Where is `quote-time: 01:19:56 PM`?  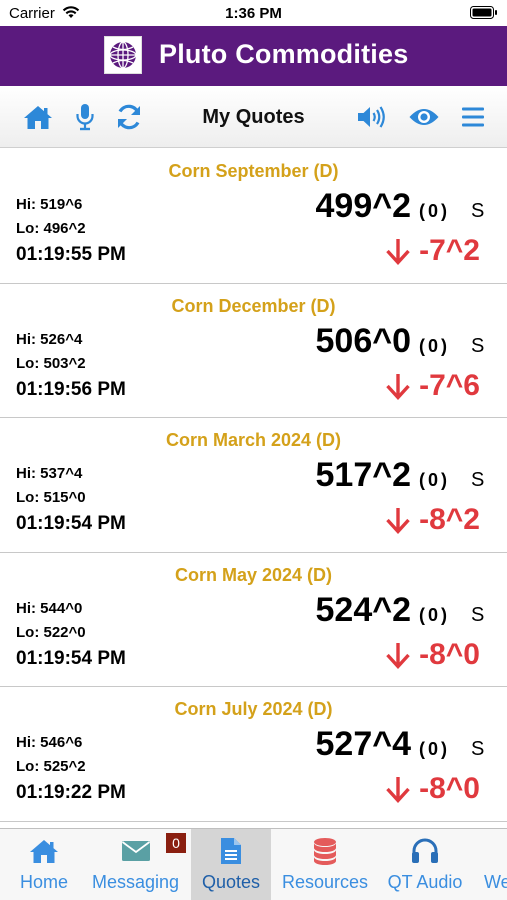 quote-time: 01:19:56 PM is located at coordinates (71, 389).